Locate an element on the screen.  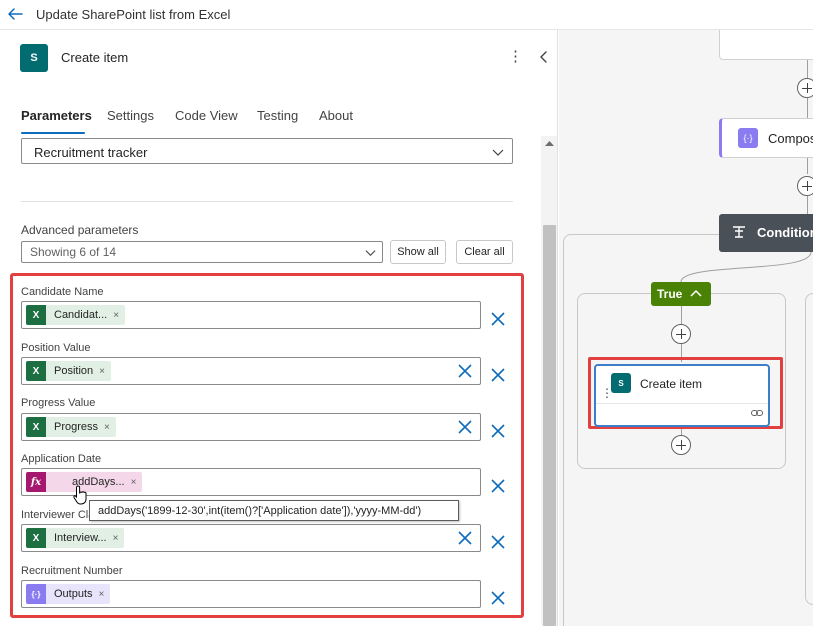
chevron-up-icon is located at coordinates (696, 294).